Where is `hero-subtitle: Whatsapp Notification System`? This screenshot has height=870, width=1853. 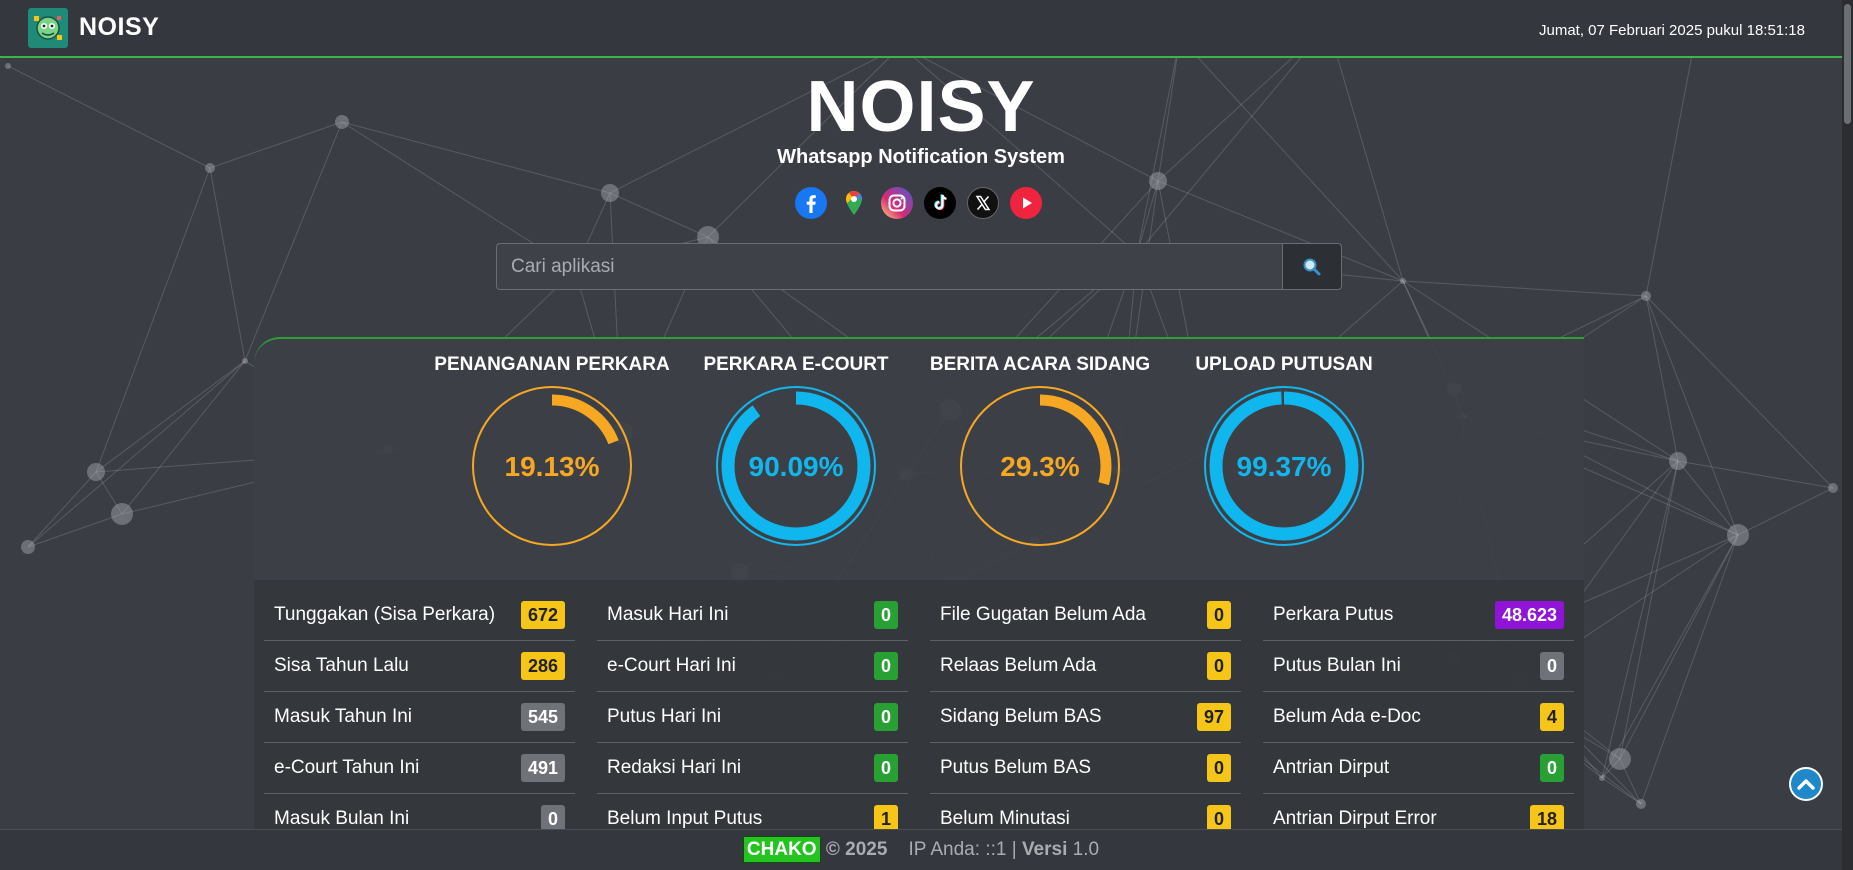
hero-subtitle: Whatsapp Notification System is located at coordinates (921, 157).